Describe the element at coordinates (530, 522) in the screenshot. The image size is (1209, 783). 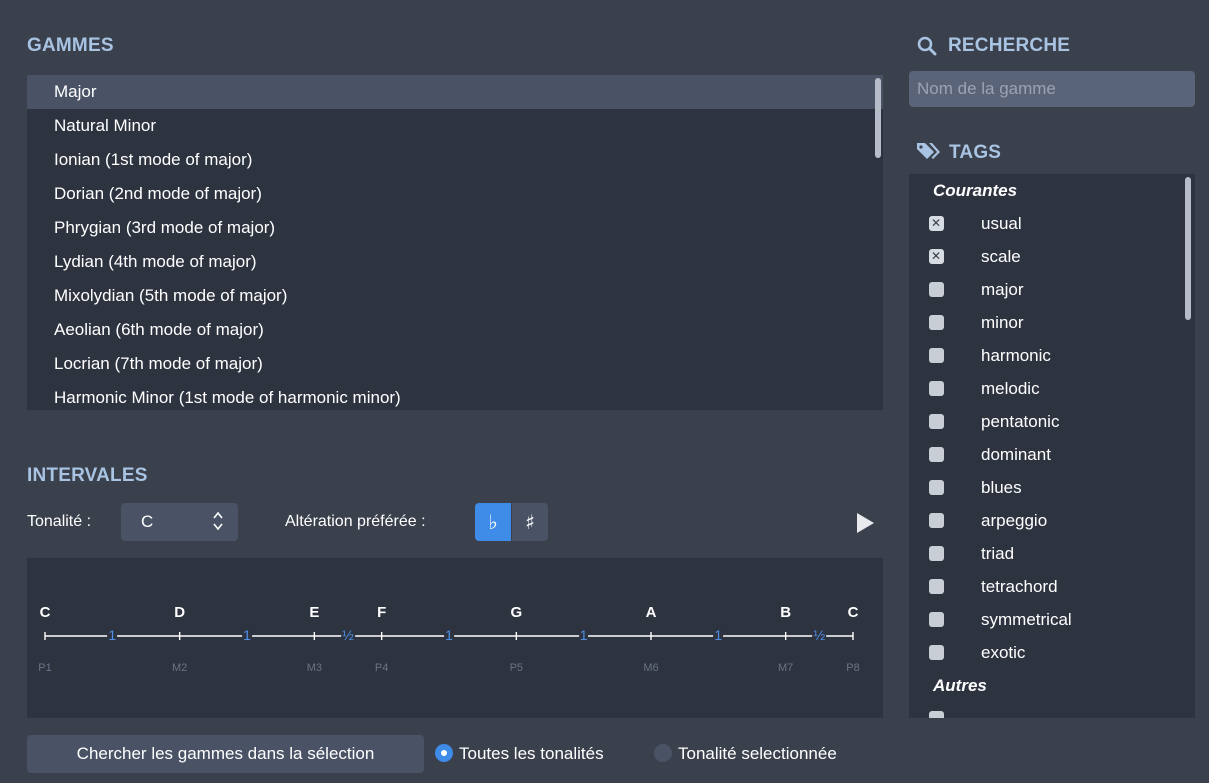
I see `sharp-button: ♯` at that location.